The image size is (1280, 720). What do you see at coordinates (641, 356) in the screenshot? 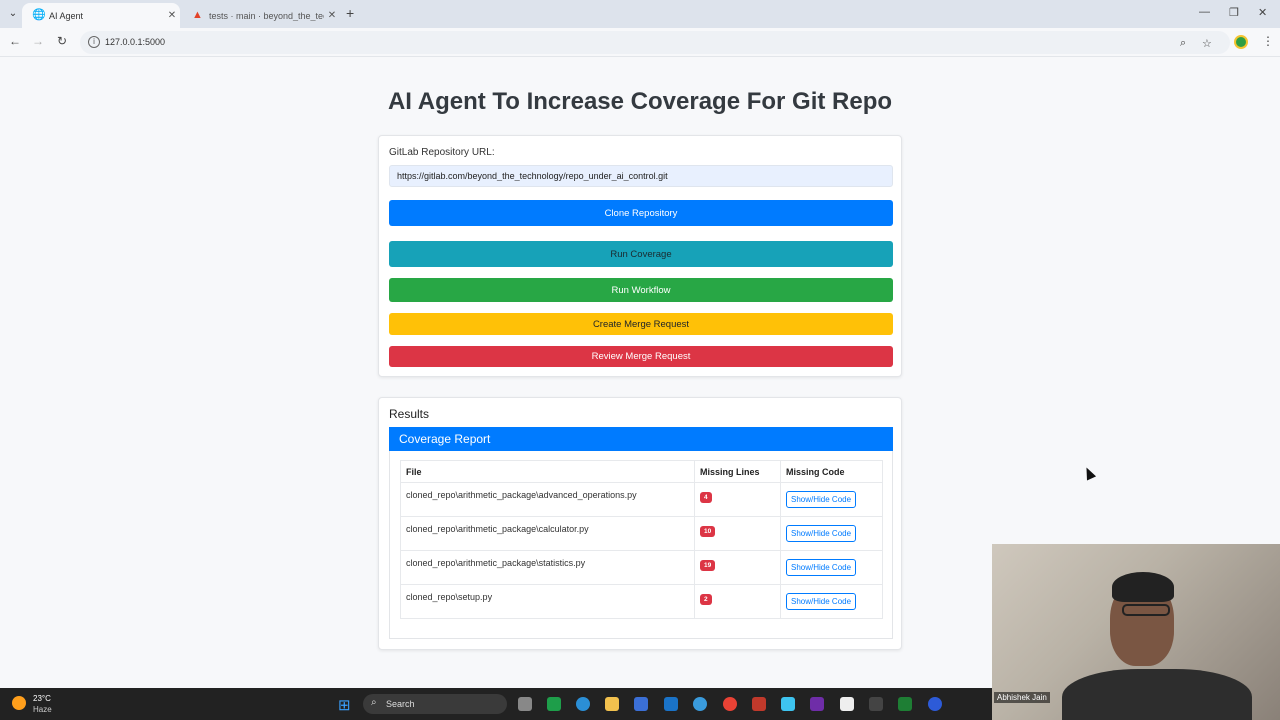
I see `review-merge-request-button: Review Merge Request` at bounding box center [641, 356].